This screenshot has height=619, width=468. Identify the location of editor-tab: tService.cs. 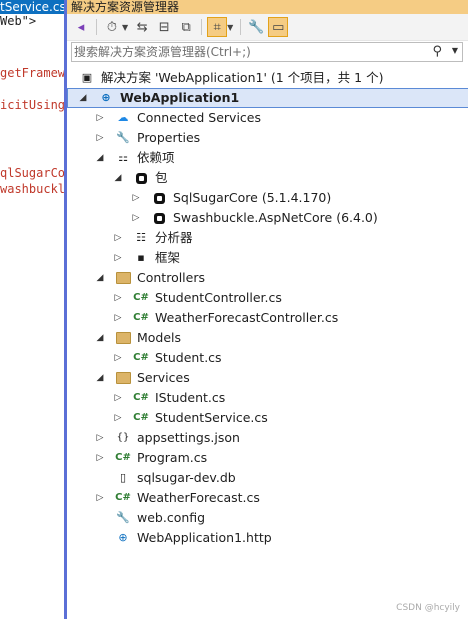
(32, 7).